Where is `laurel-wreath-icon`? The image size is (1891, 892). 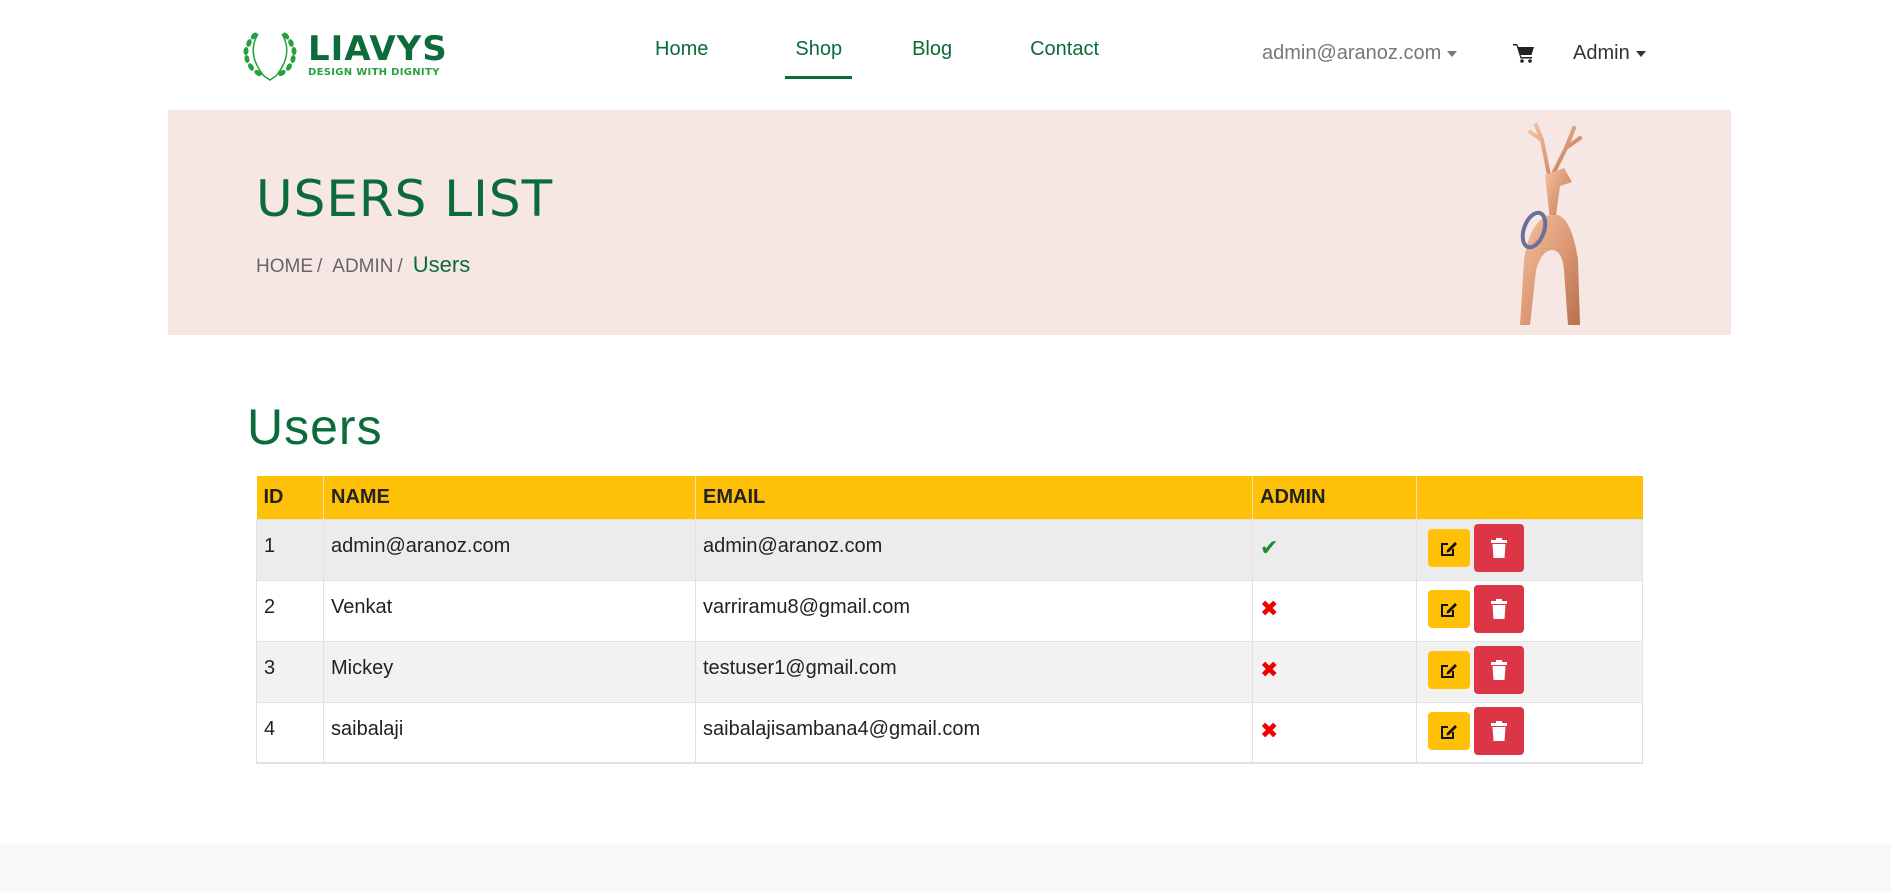
laurel-wreath-icon is located at coordinates (270, 56).